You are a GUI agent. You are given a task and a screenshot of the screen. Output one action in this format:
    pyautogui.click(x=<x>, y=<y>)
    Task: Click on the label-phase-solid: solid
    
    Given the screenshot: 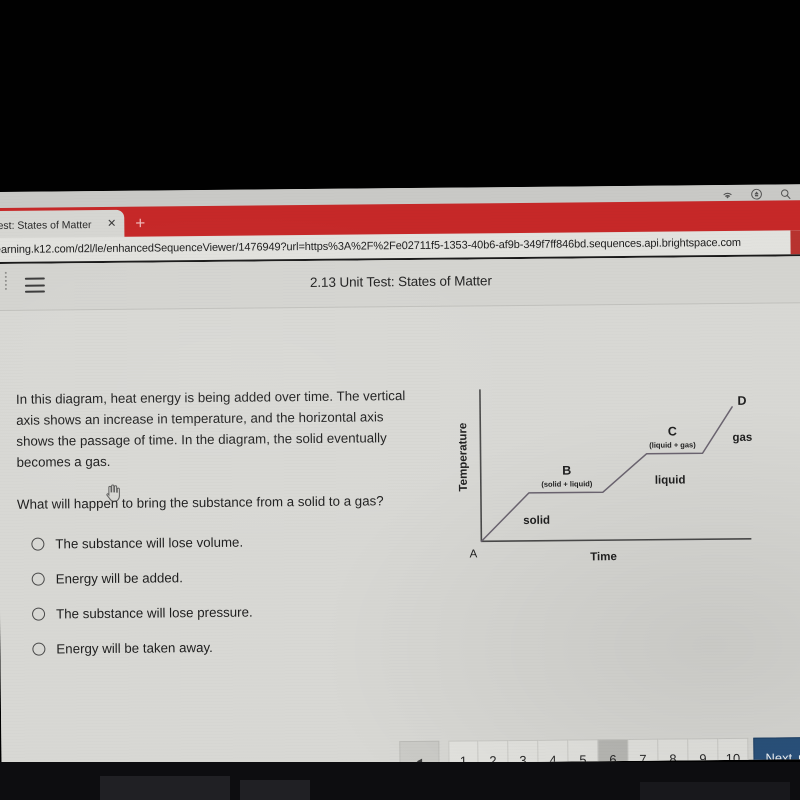 What is the action you would take?
    pyautogui.click(x=536, y=521)
    